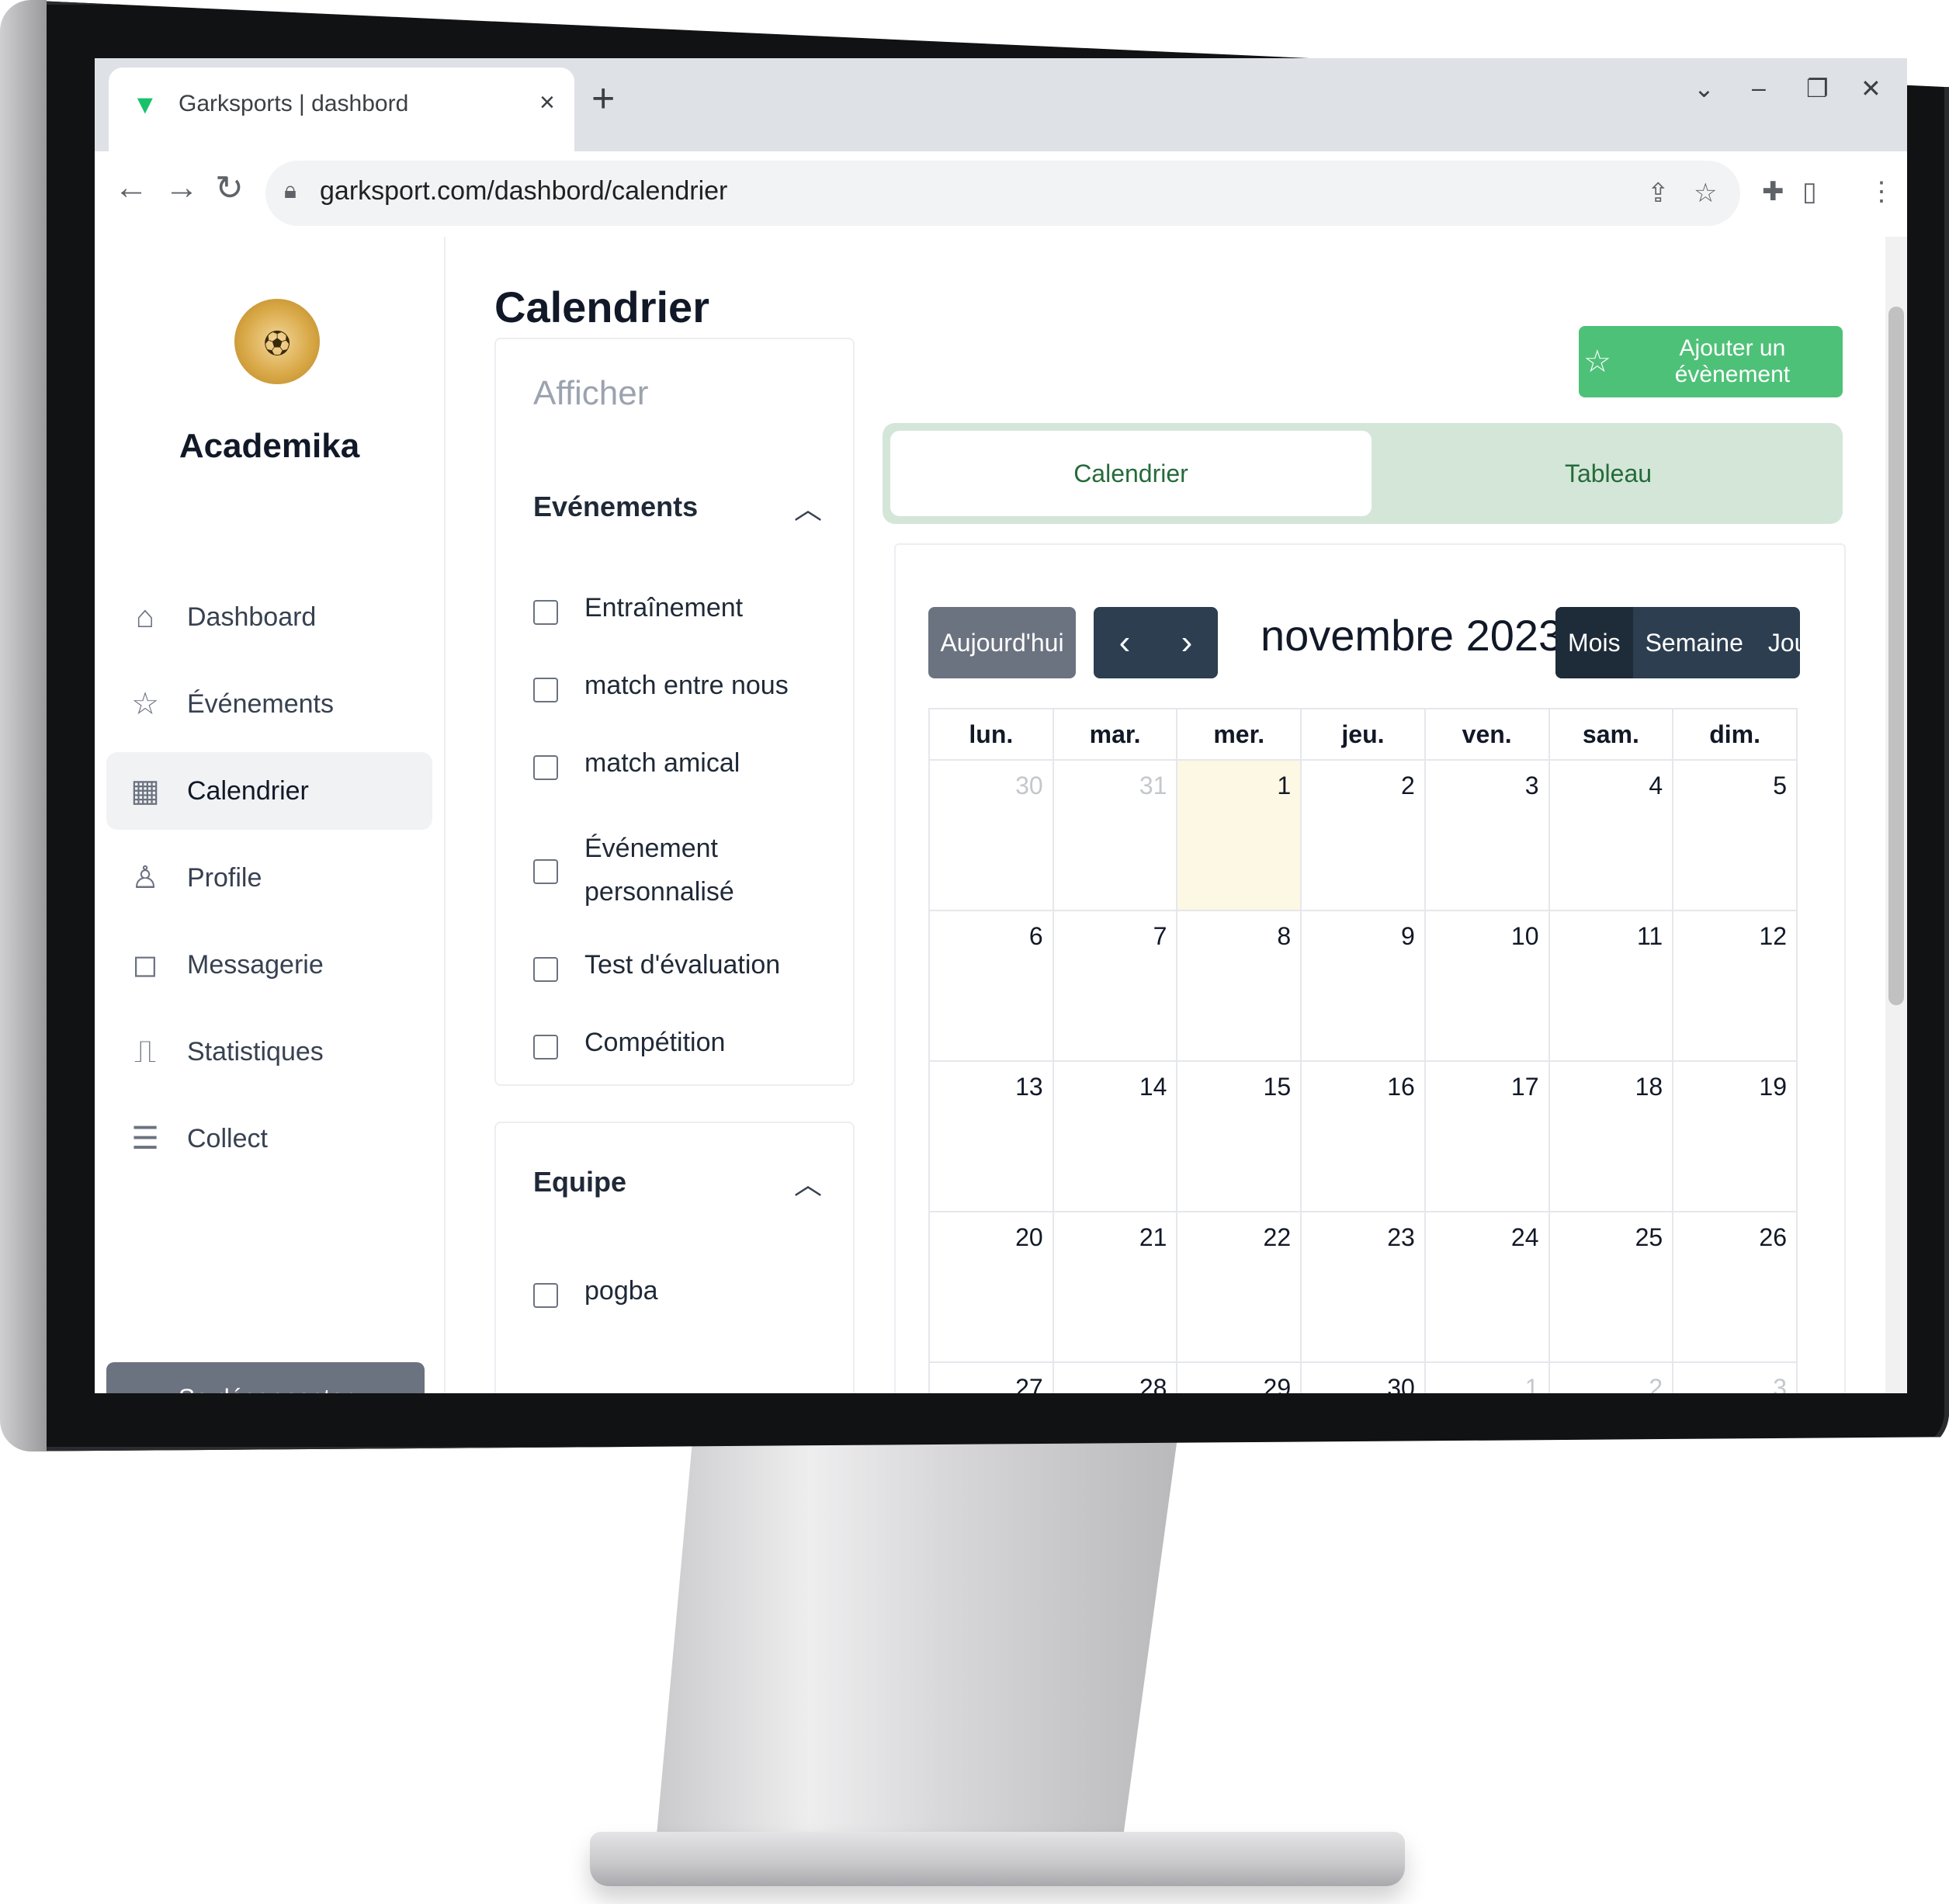 Image resolution: width=1949 pixels, height=1904 pixels. What do you see at coordinates (269, 704) in the screenshot?
I see `sidebar-item-evenements: ☆ Événements` at bounding box center [269, 704].